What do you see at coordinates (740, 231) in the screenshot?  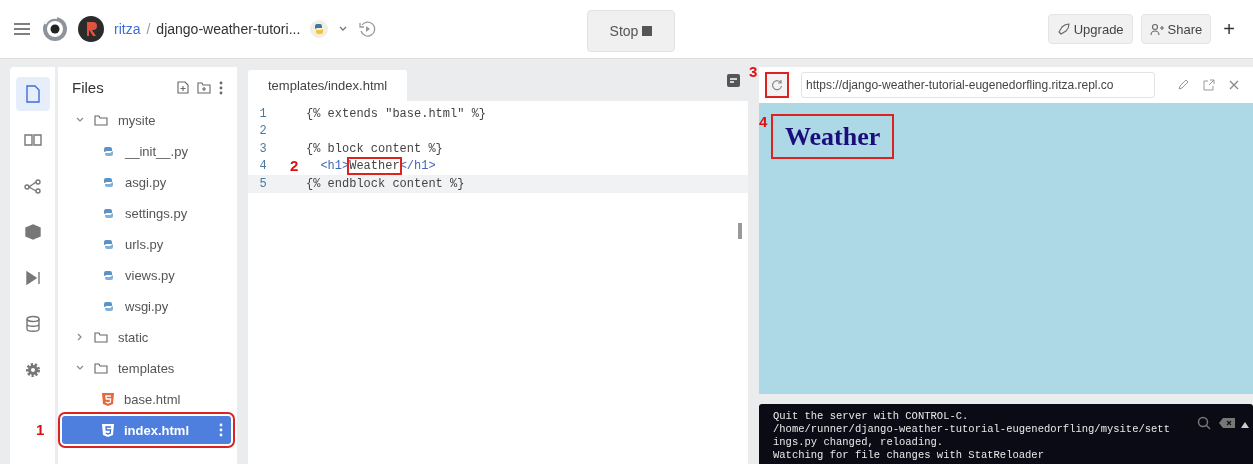 I see `scrollbar-thumb` at bounding box center [740, 231].